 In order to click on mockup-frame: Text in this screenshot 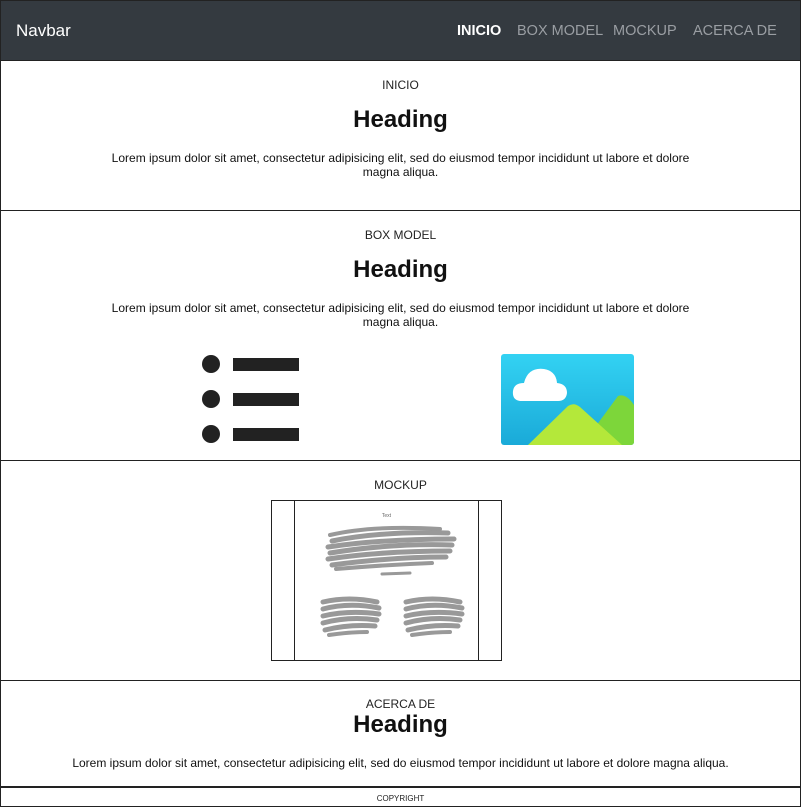, I will do `click(386, 580)`.